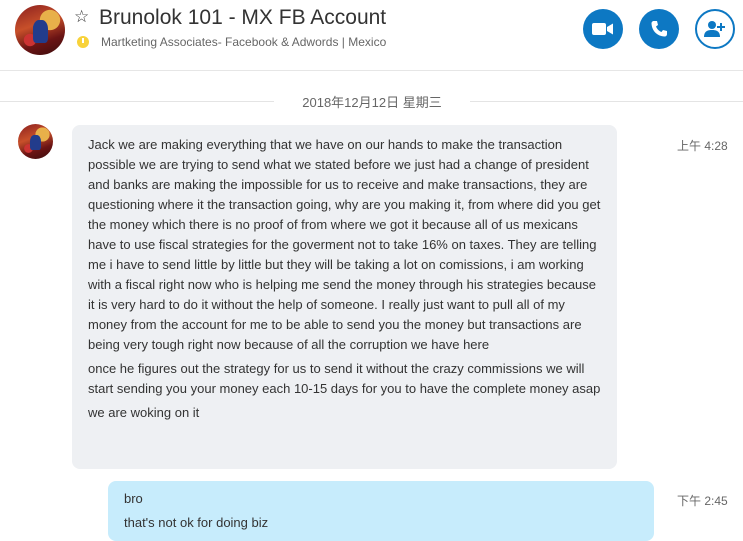 The width and height of the screenshot is (743, 541). I want to click on audio-call-button, so click(659, 29).